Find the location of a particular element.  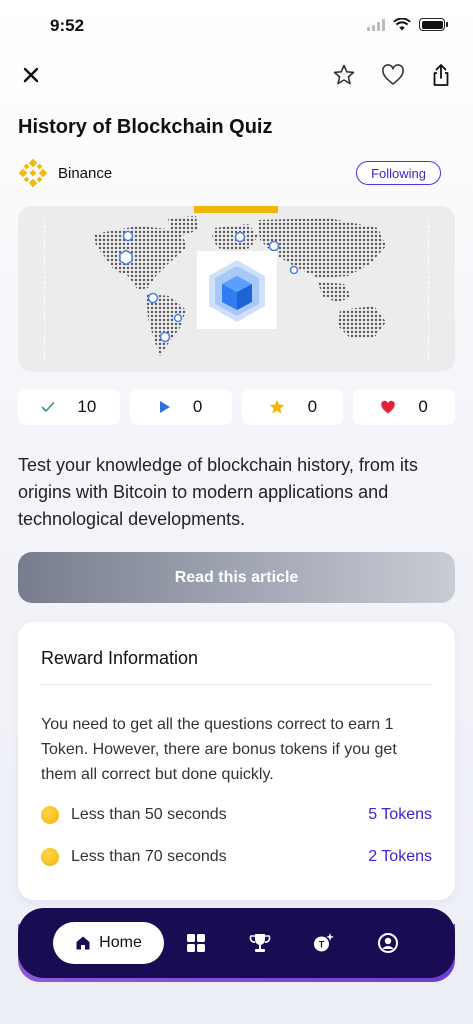

publisher: Binance is located at coordinates (65, 173).